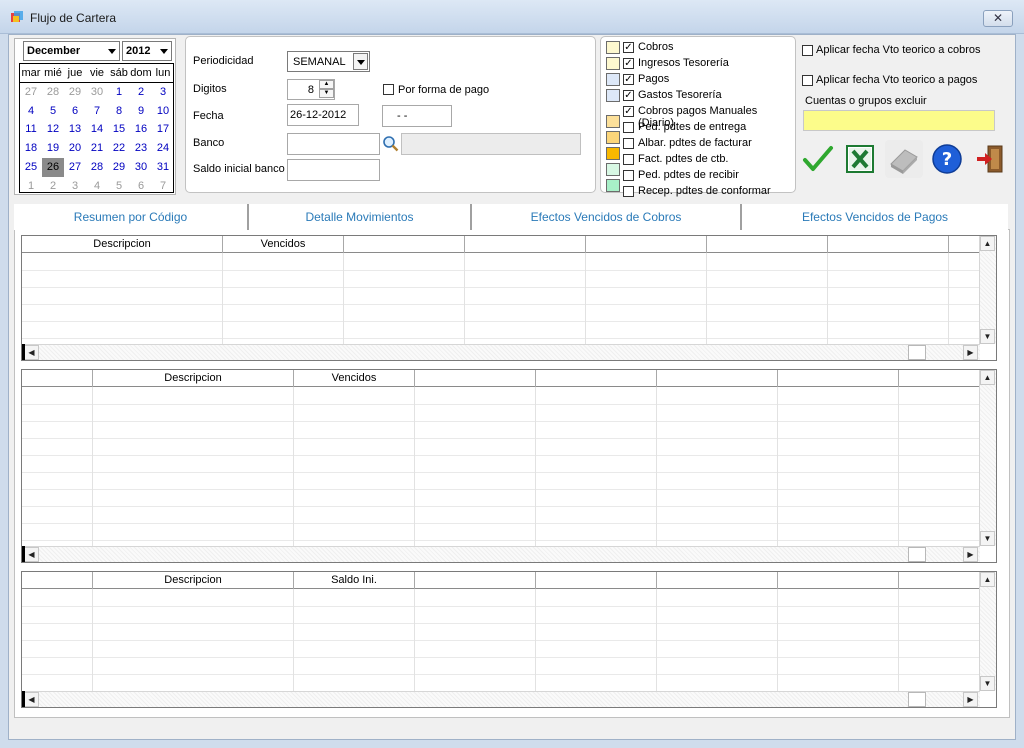 This screenshot has height=748, width=1024. I want to click on grid-column-header: Saldo Ini., so click(354, 580).